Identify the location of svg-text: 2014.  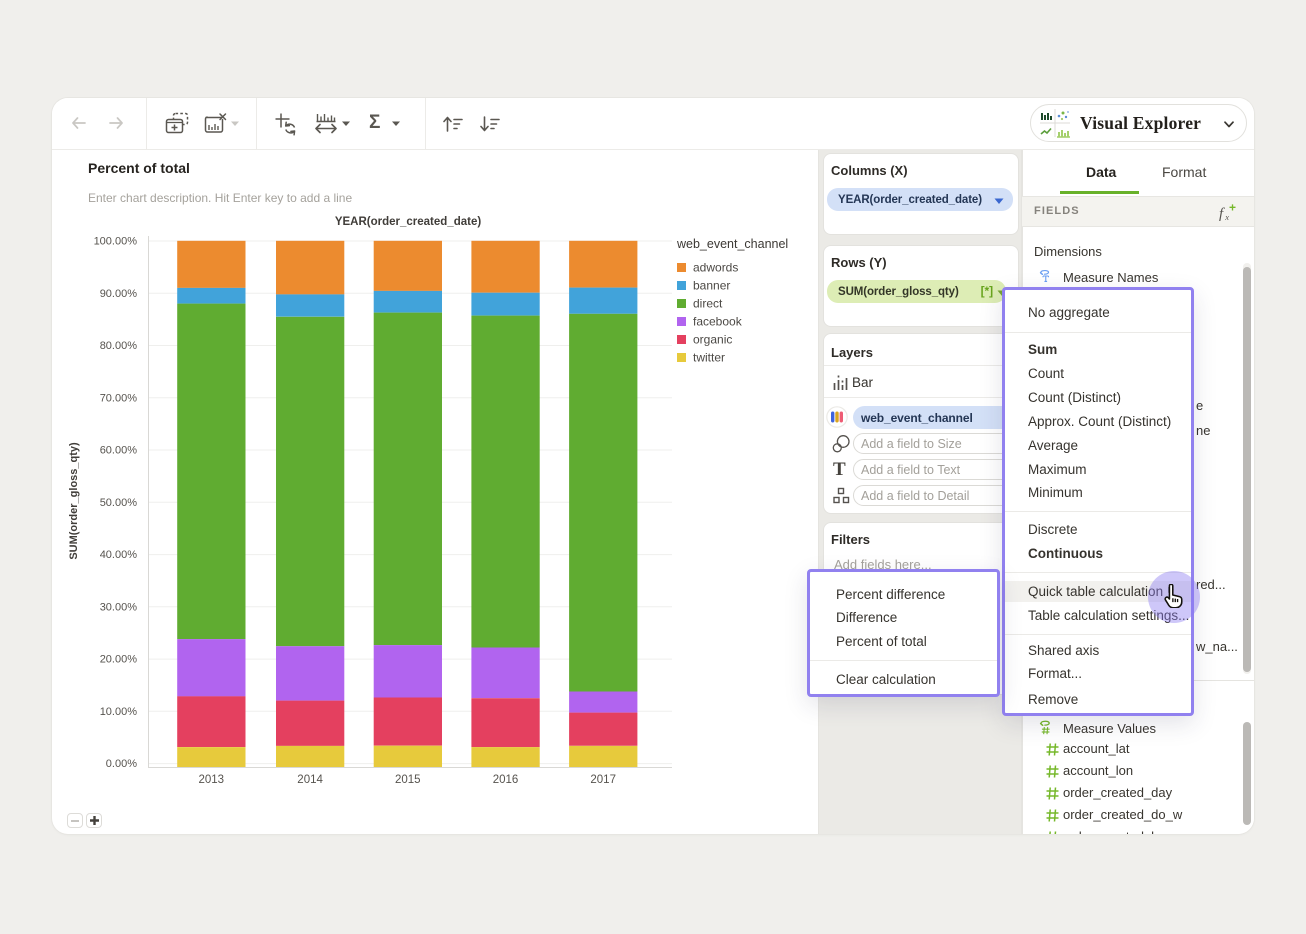
(310, 780).